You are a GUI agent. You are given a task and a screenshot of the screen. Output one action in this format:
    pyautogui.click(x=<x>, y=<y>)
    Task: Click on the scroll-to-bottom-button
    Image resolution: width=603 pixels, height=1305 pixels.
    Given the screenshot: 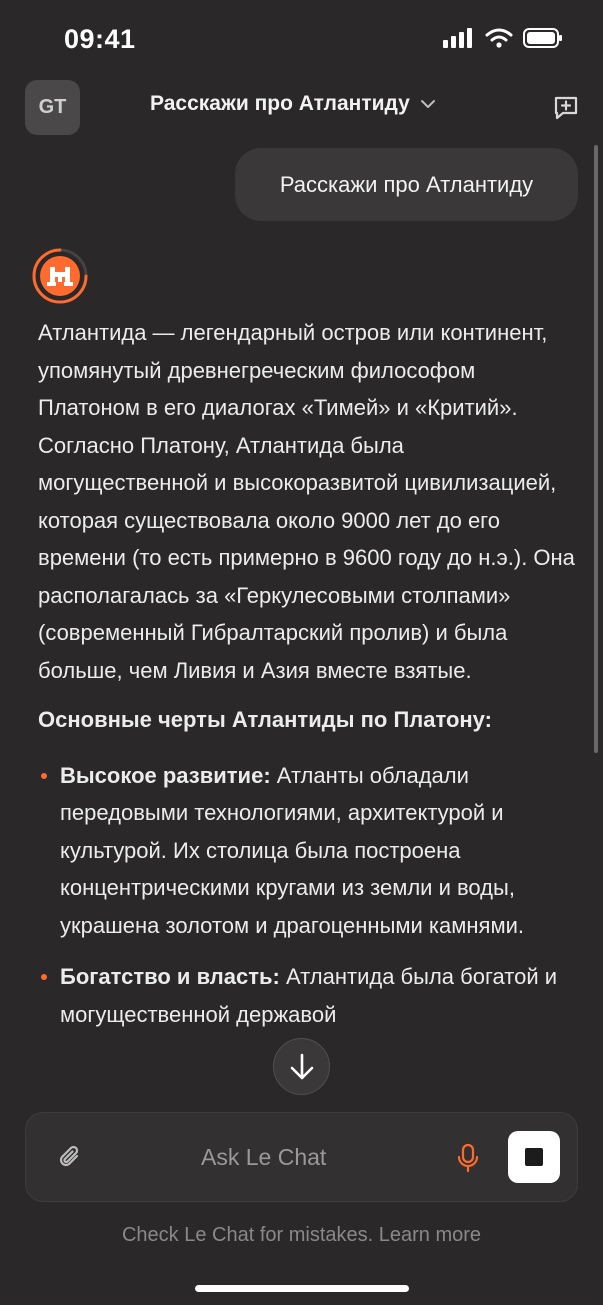 What is the action you would take?
    pyautogui.click(x=301, y=1066)
    